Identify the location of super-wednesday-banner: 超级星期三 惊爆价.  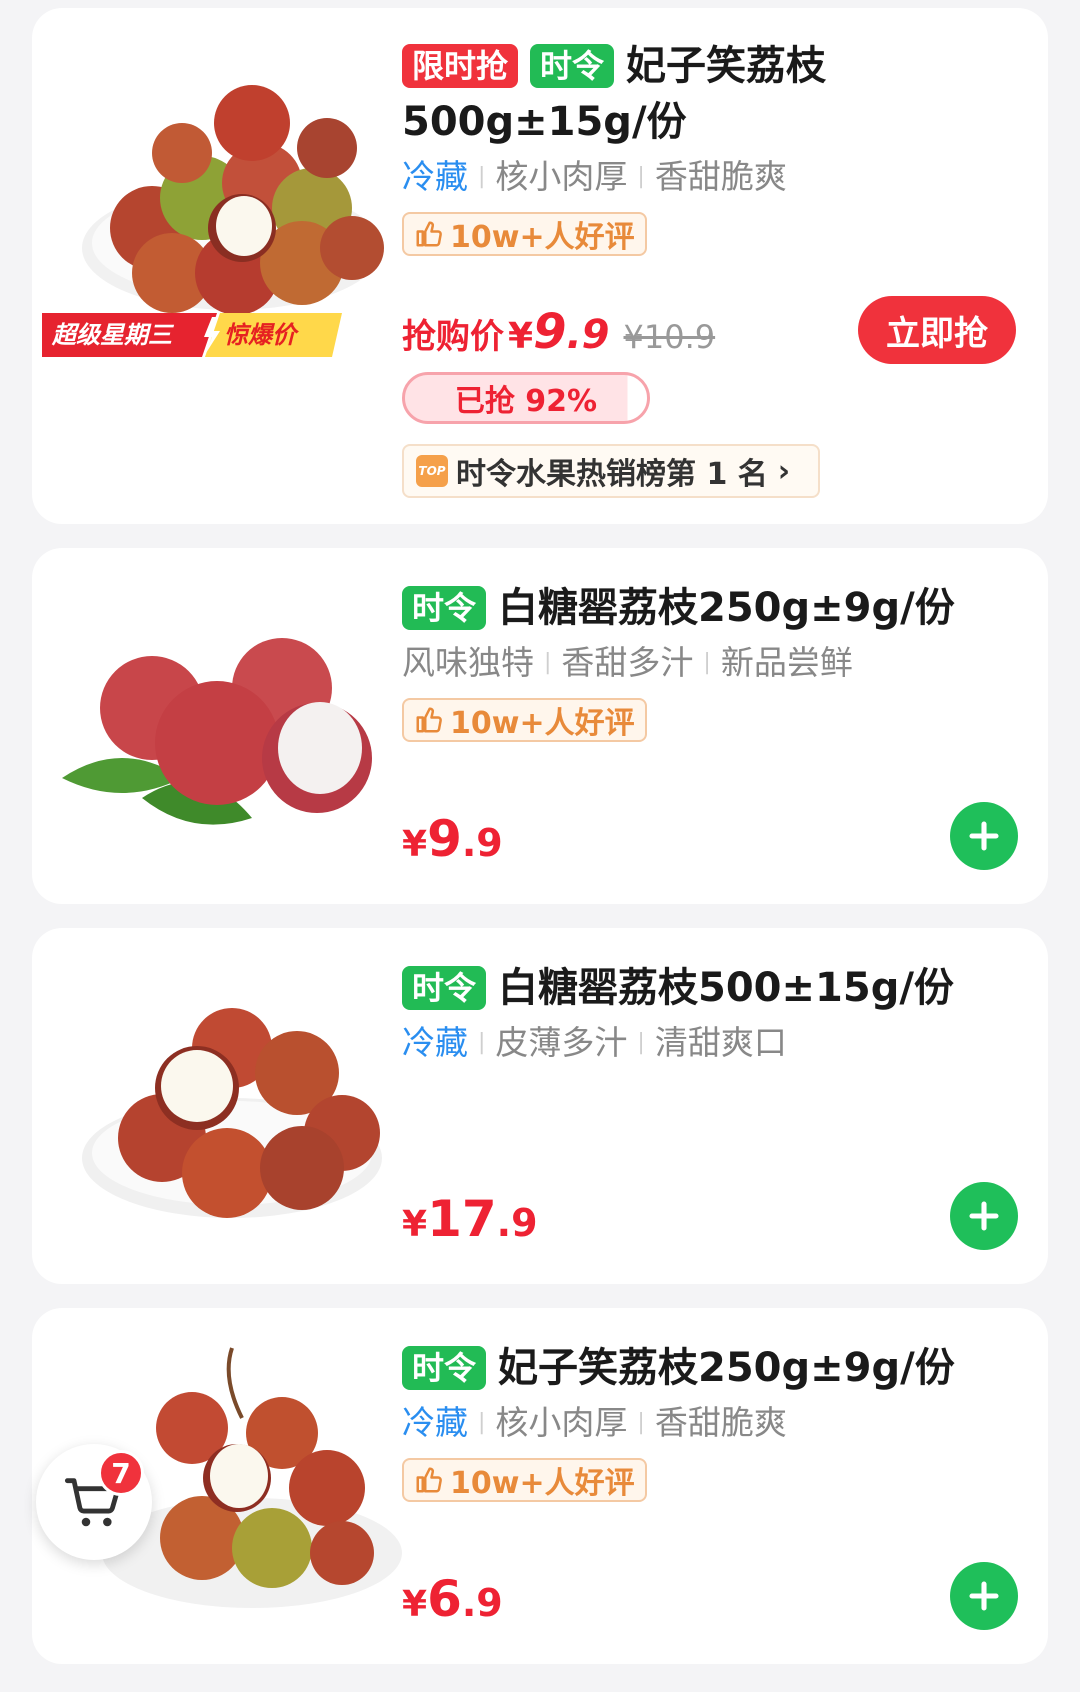
(192, 335).